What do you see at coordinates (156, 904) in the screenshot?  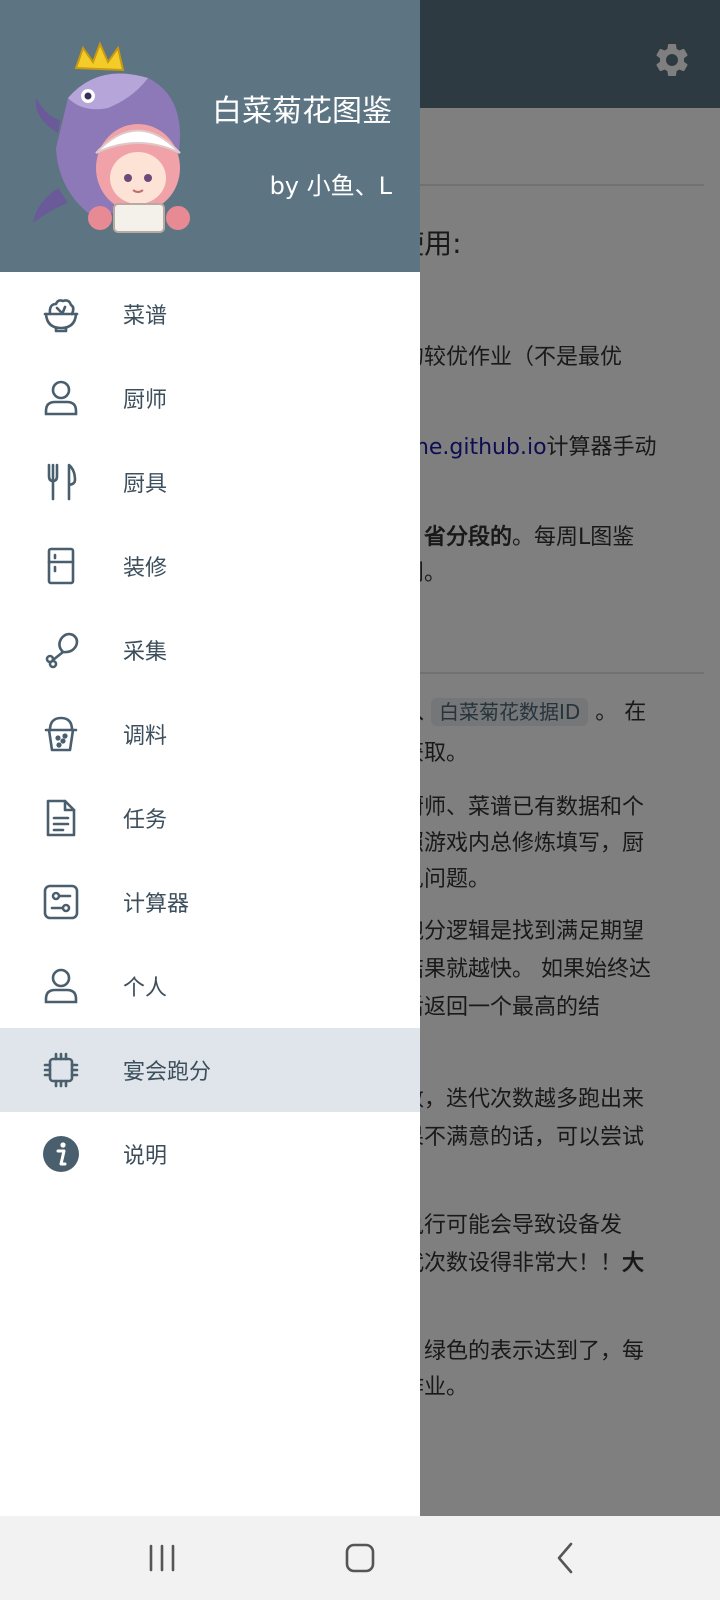 I see `menu-label: 计算器` at bounding box center [156, 904].